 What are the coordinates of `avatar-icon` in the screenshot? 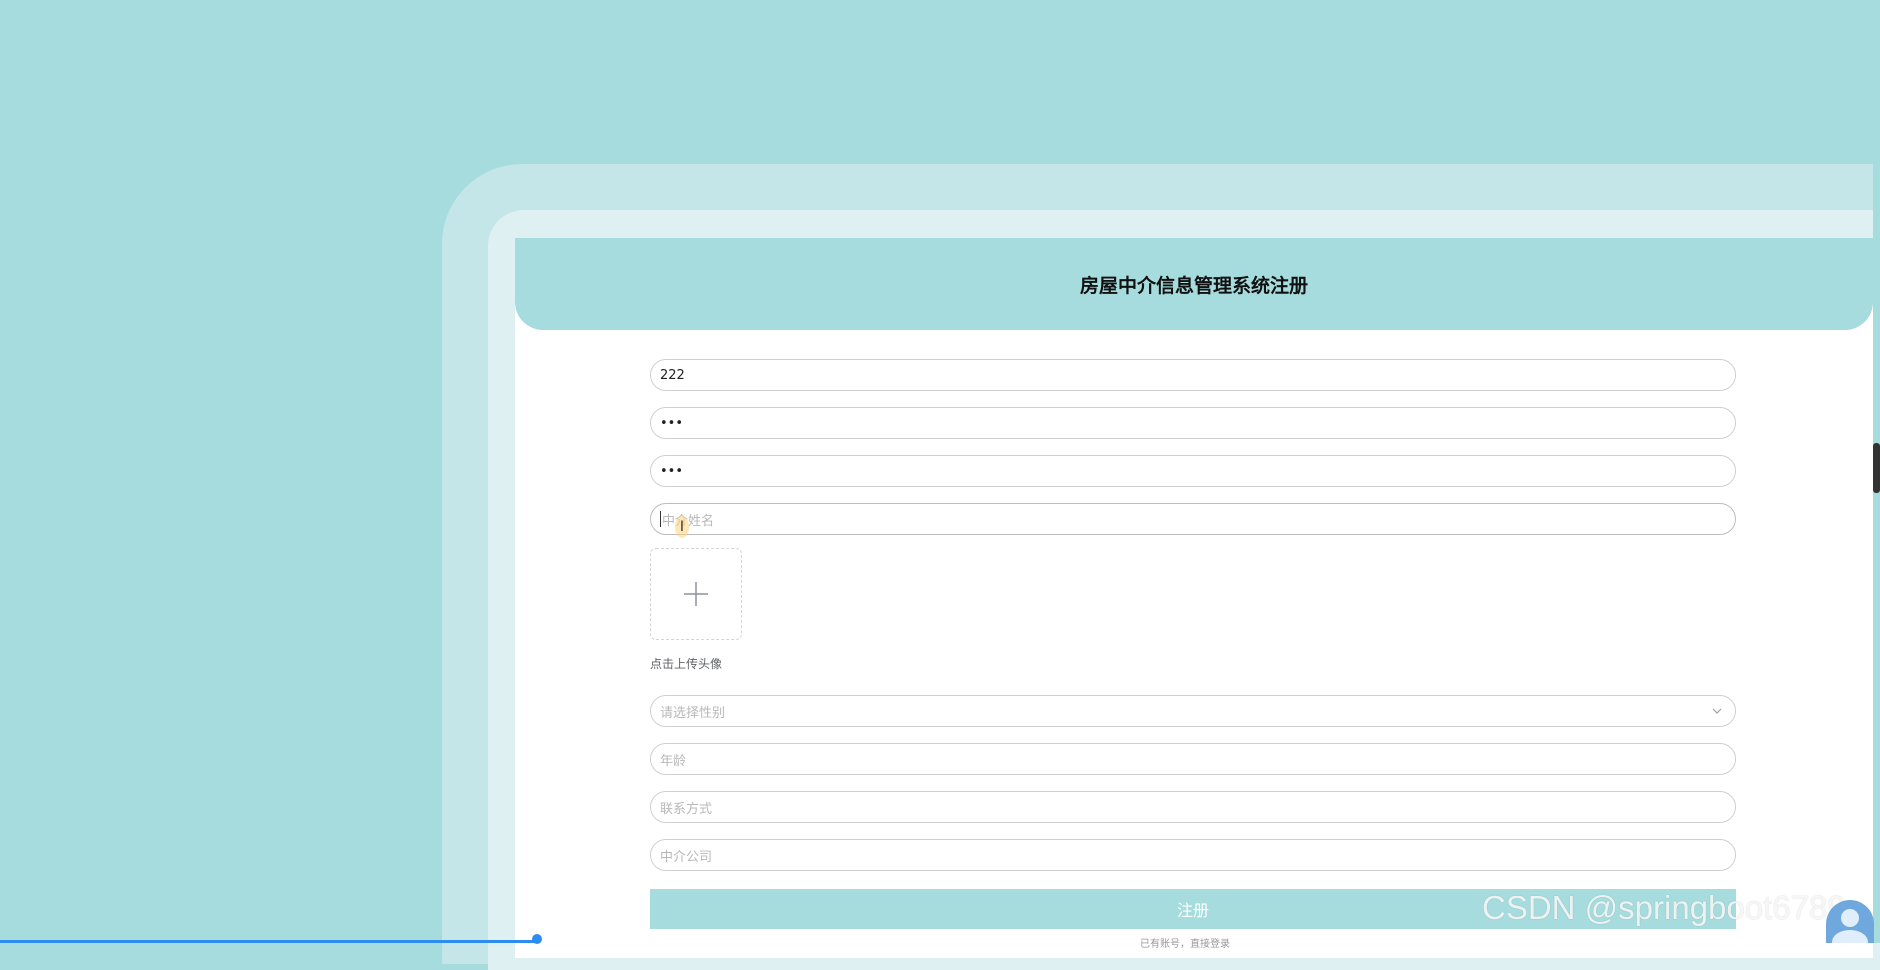 It's located at (1850, 921).